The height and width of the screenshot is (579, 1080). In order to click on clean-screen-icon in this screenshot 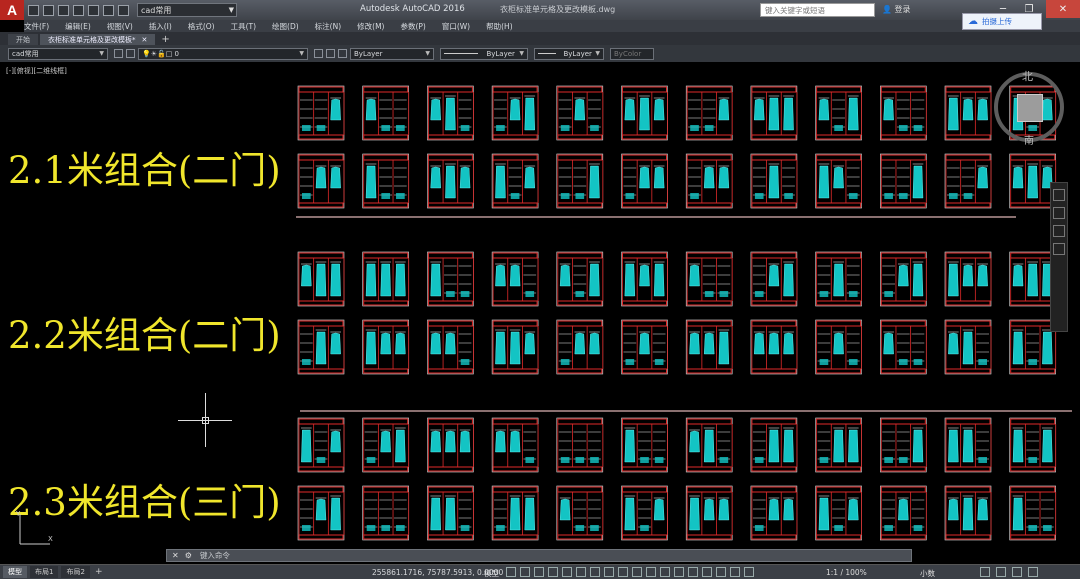, I will do `click(1017, 572)`.